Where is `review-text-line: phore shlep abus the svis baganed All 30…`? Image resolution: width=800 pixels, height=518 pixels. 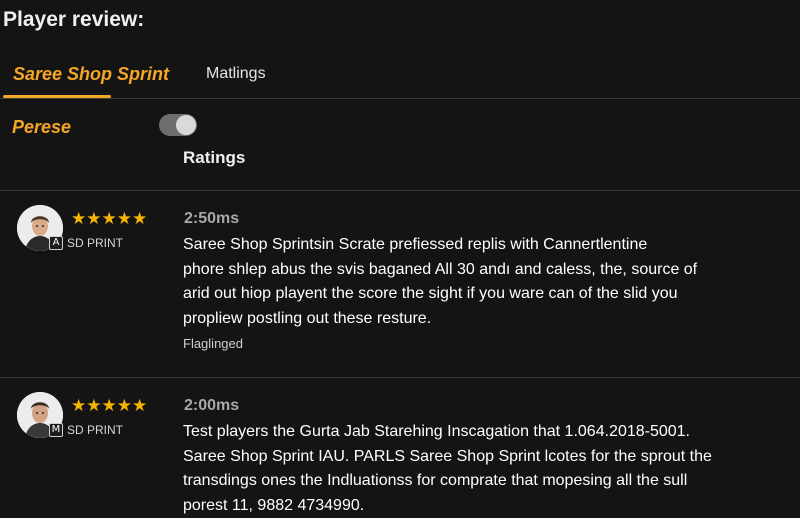
review-text-line: phore shlep abus the svis baganed All 30… is located at coordinates (483, 270).